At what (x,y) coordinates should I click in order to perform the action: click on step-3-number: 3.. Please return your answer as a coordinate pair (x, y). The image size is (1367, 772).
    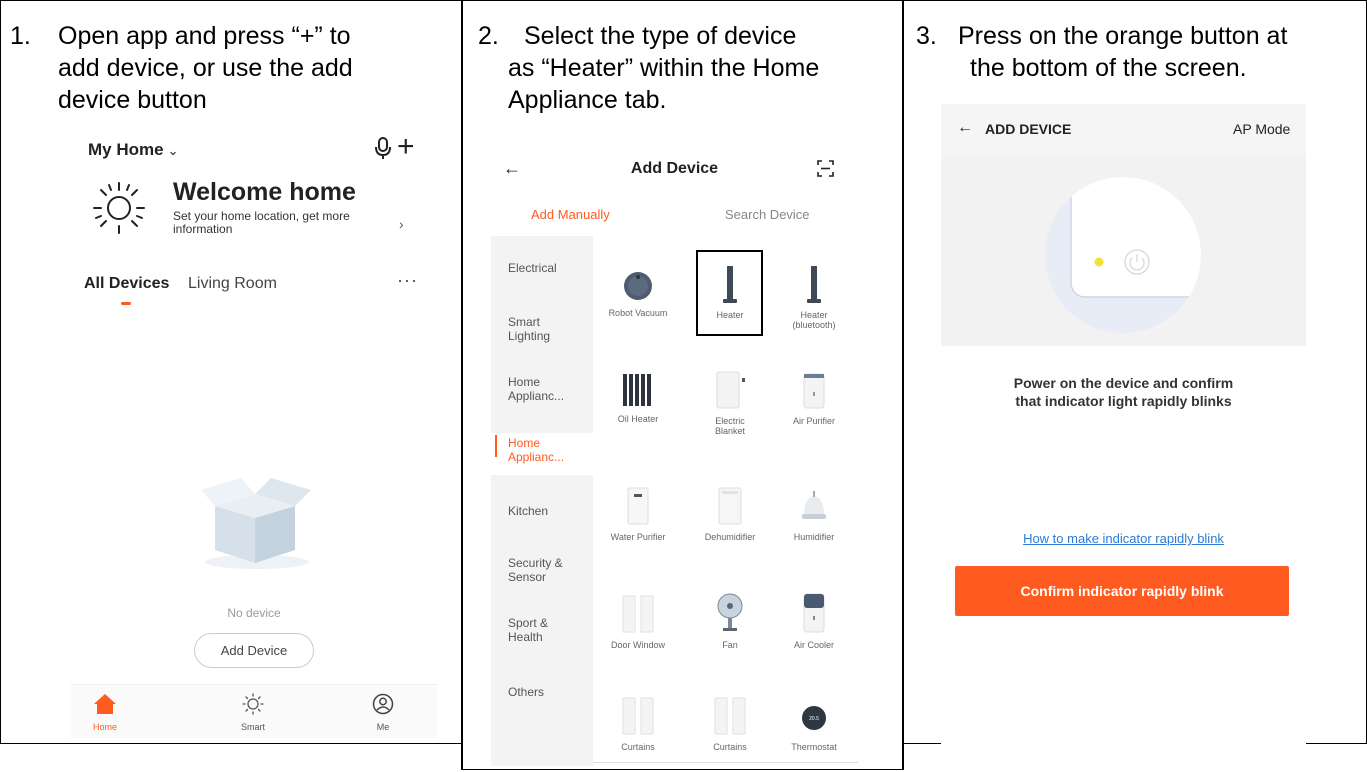
    Looking at the image, I should click on (926, 36).